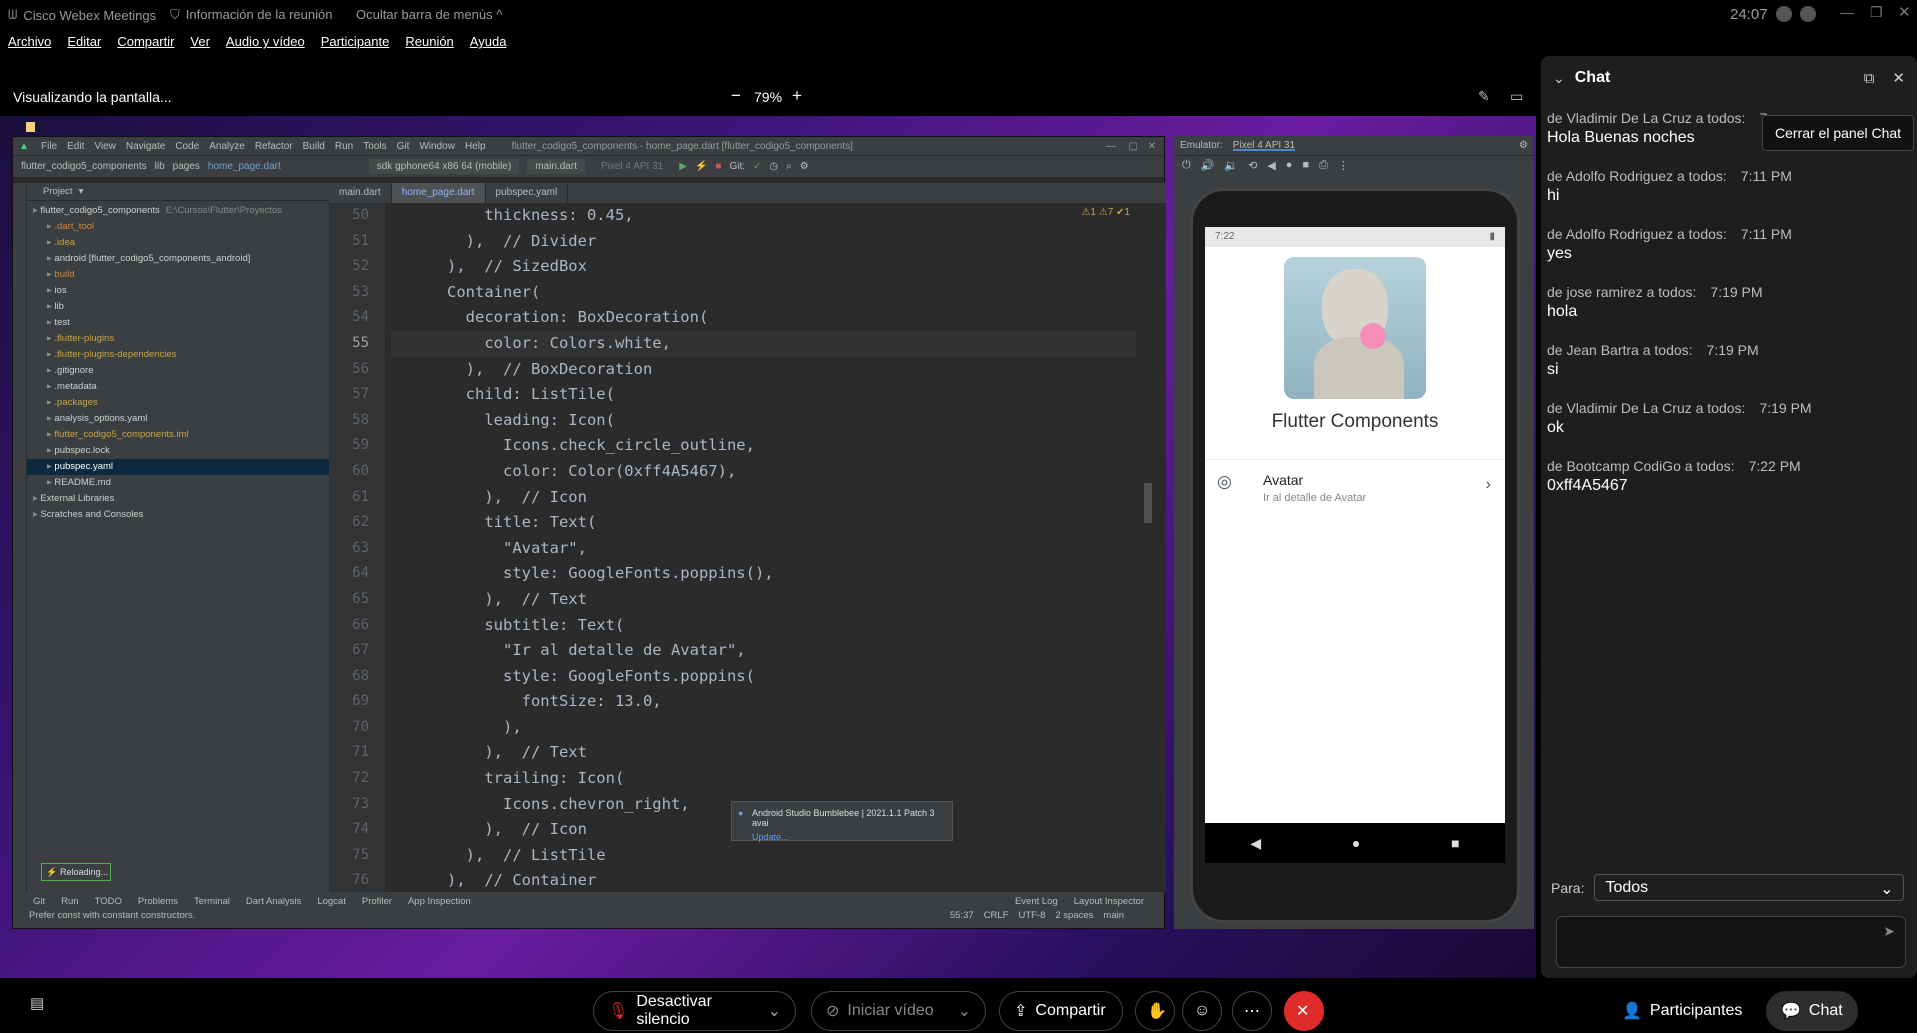 The image size is (1917, 1033). Describe the element at coordinates (1559, 78) in the screenshot. I see `collapse-chevron-icon: ⌄` at that location.